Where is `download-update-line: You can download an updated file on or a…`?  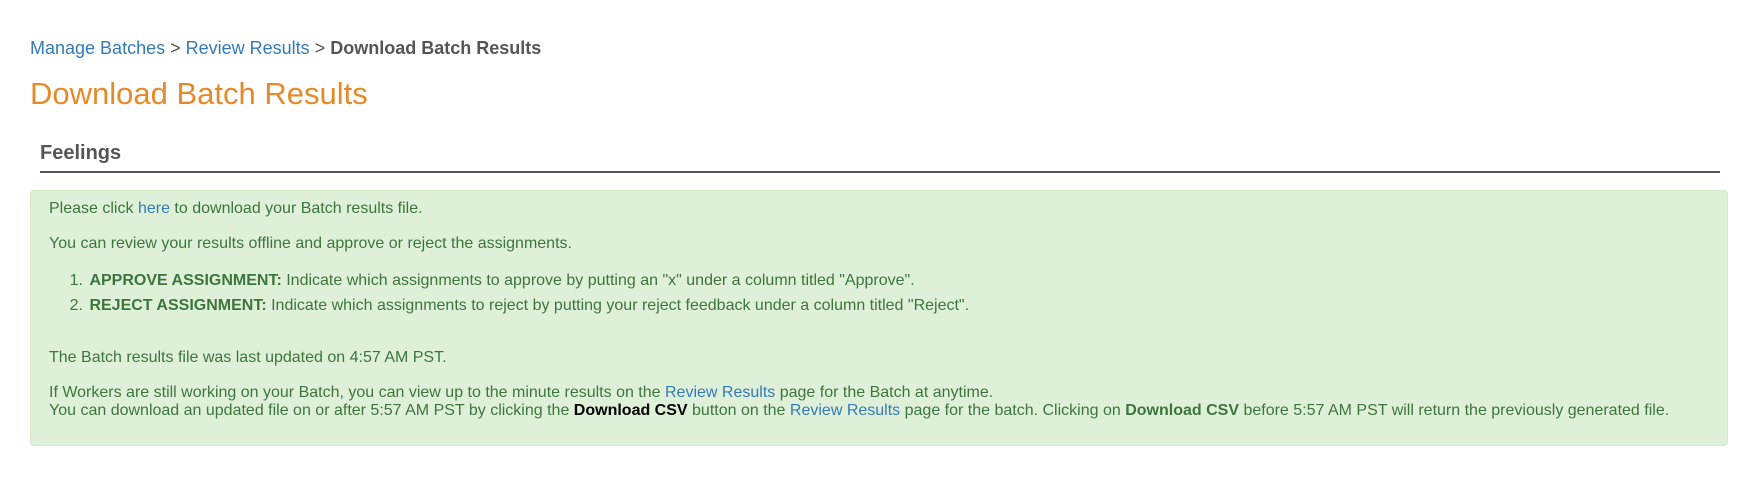
download-update-line: You can download an updated file on or a… is located at coordinates (874, 411).